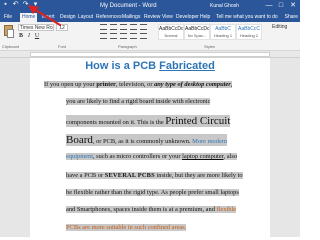 This screenshot has height=240, width=320. I want to click on style-heading-2: AaBbCcC Heading 2, so click(249, 32).